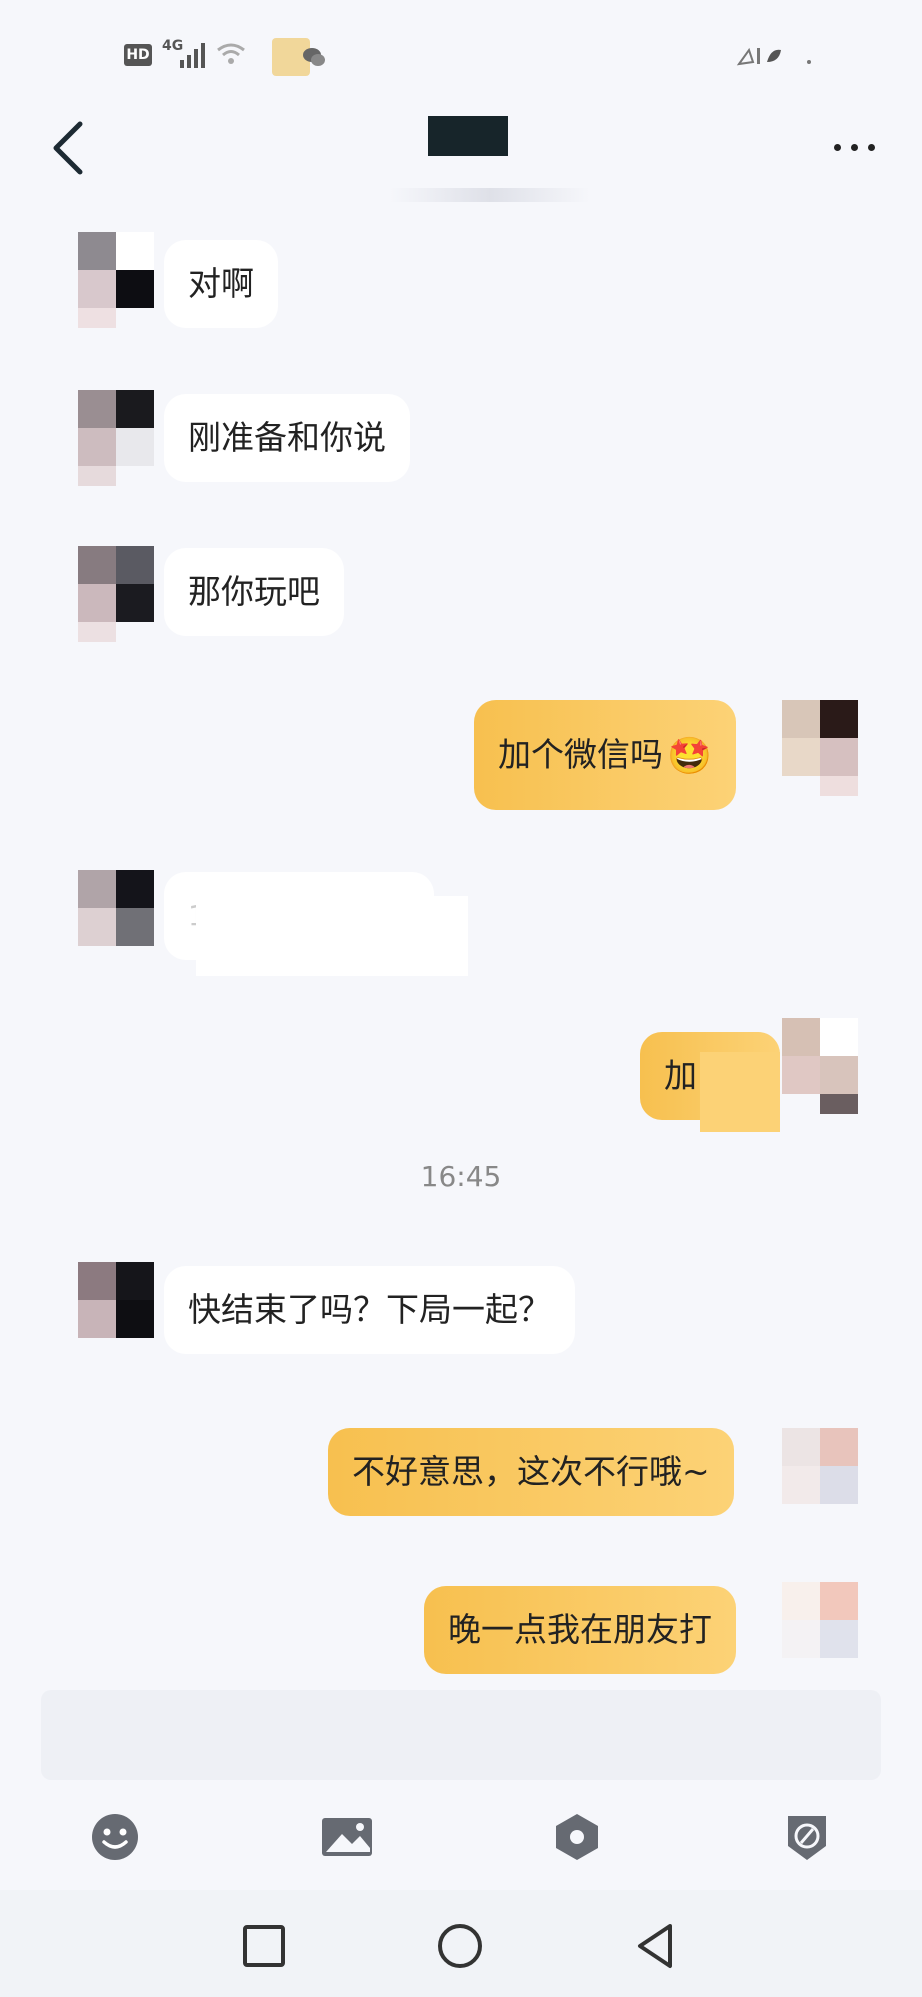  What do you see at coordinates (807, 1837) in the screenshot?
I see `compass-icon` at bounding box center [807, 1837].